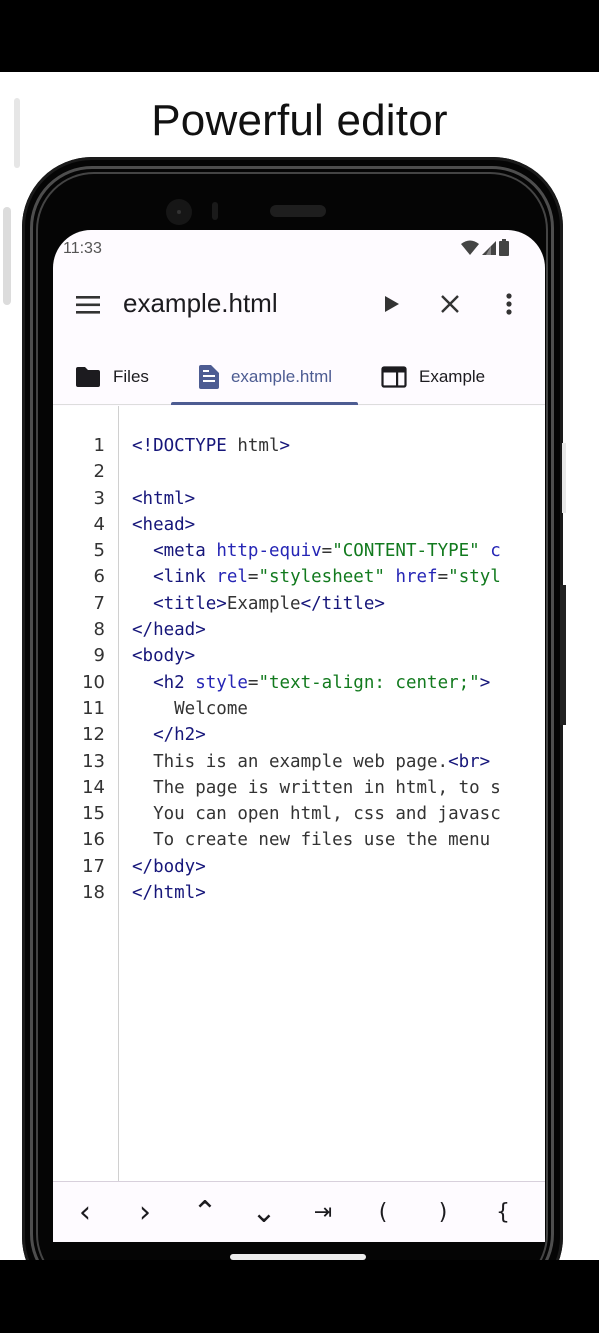  Describe the element at coordinates (299, 248) in the screenshot. I see `status-bar: 11:33` at that location.